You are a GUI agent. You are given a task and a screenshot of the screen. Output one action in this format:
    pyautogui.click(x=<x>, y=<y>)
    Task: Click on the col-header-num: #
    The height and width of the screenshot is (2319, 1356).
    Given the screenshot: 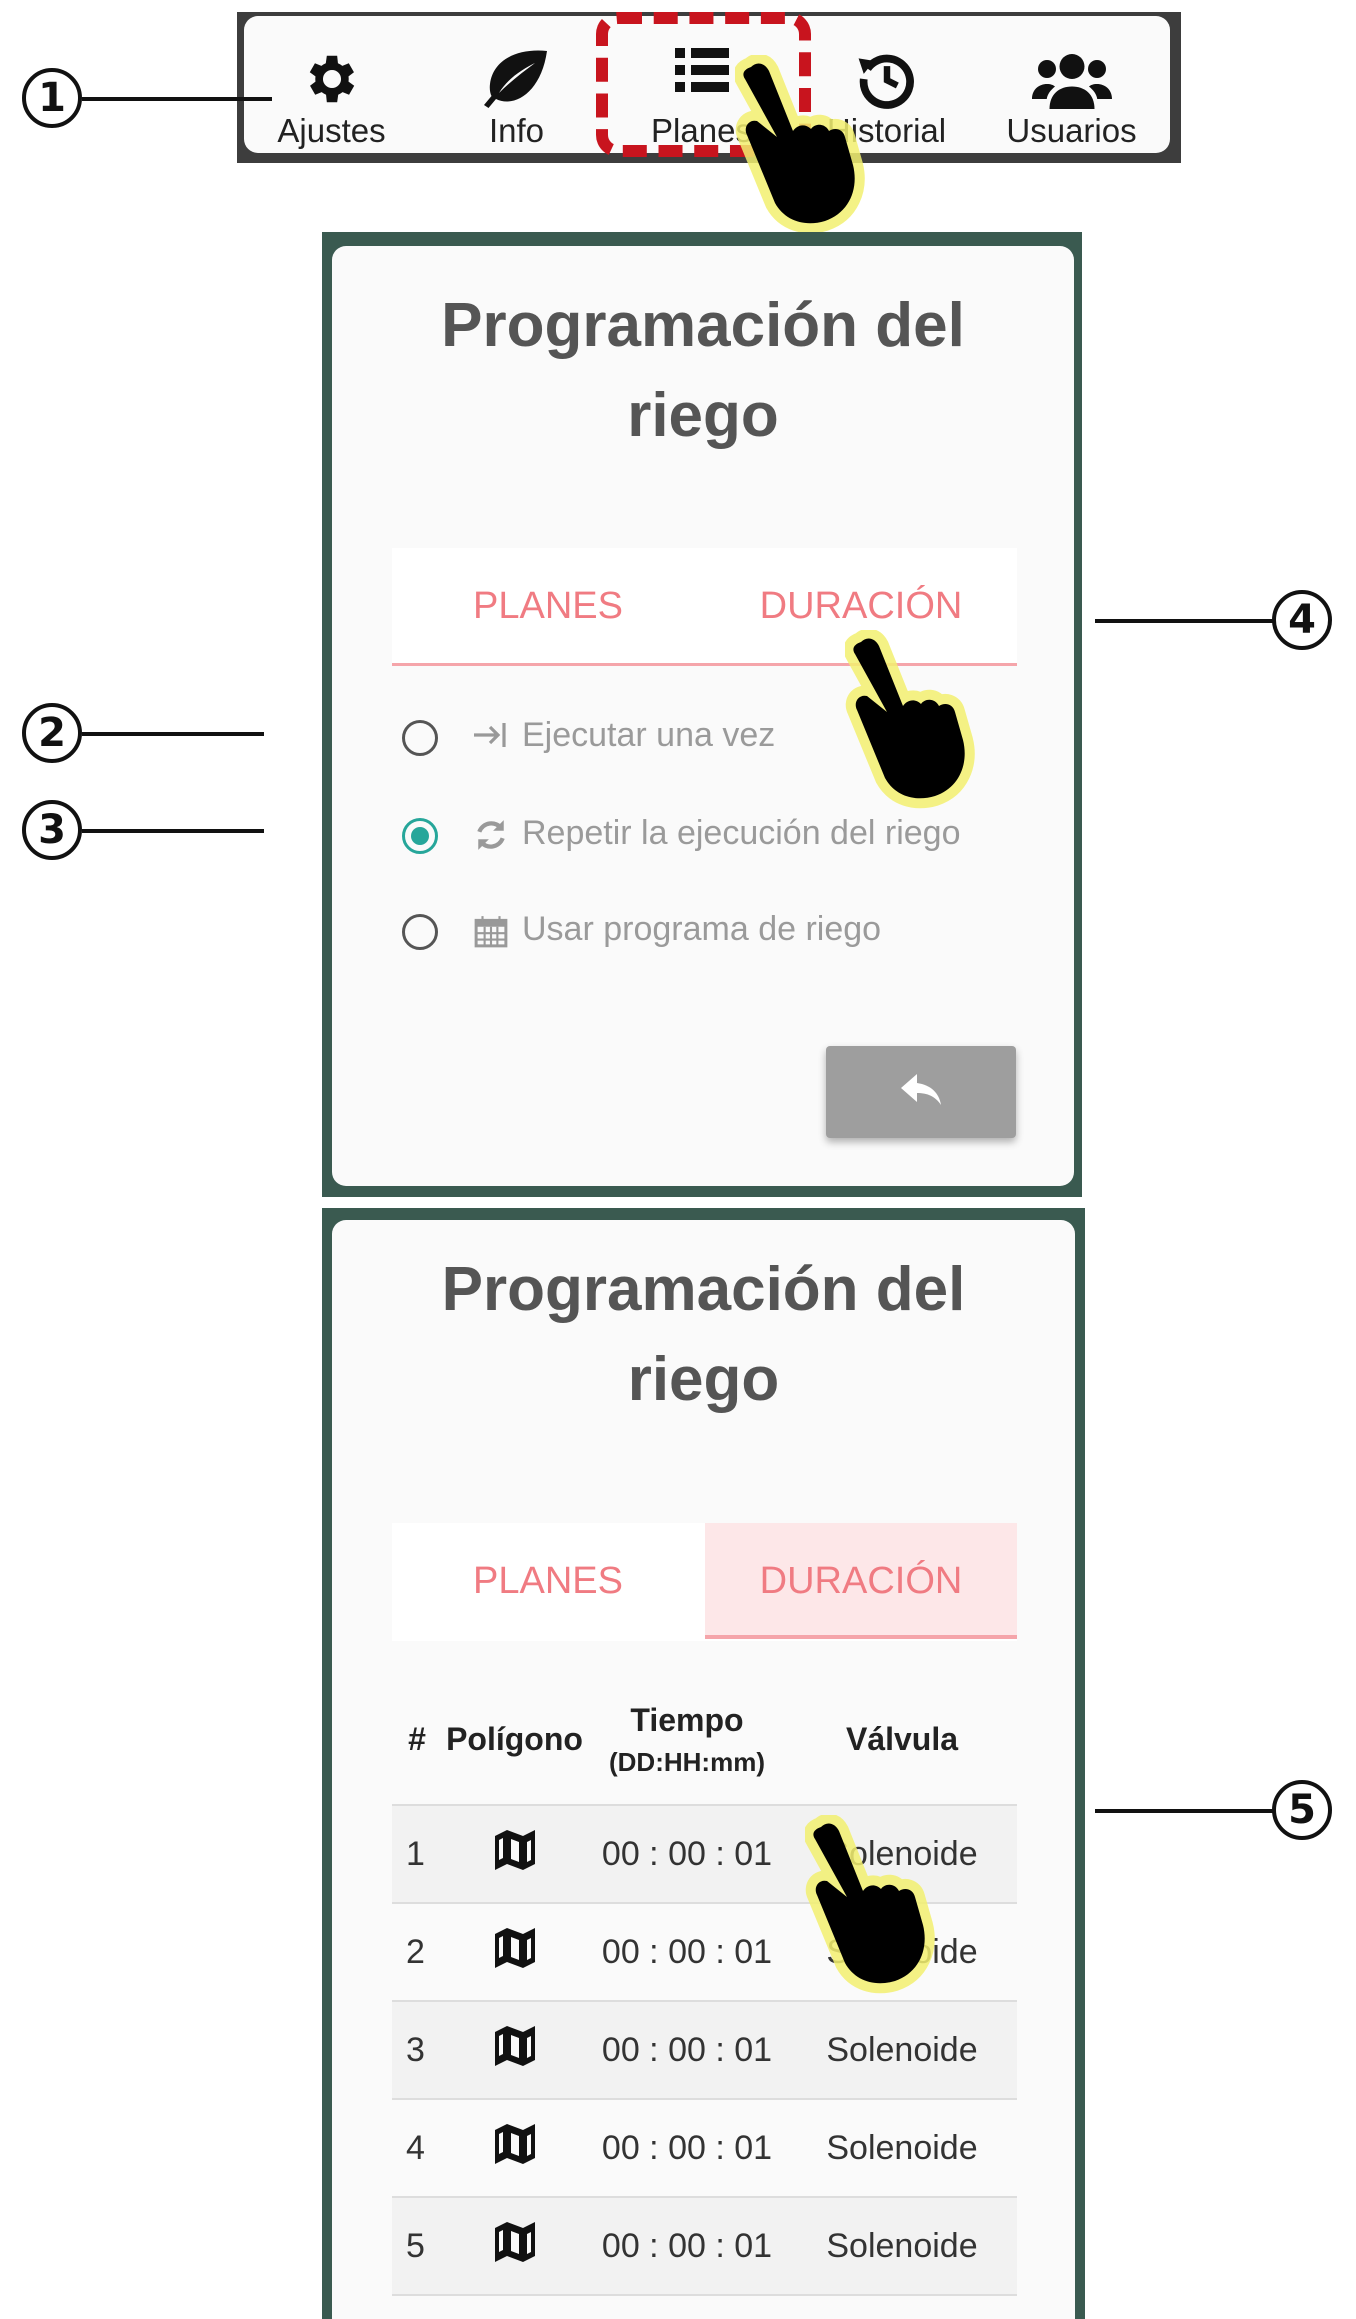 What is the action you would take?
    pyautogui.click(x=417, y=1739)
    